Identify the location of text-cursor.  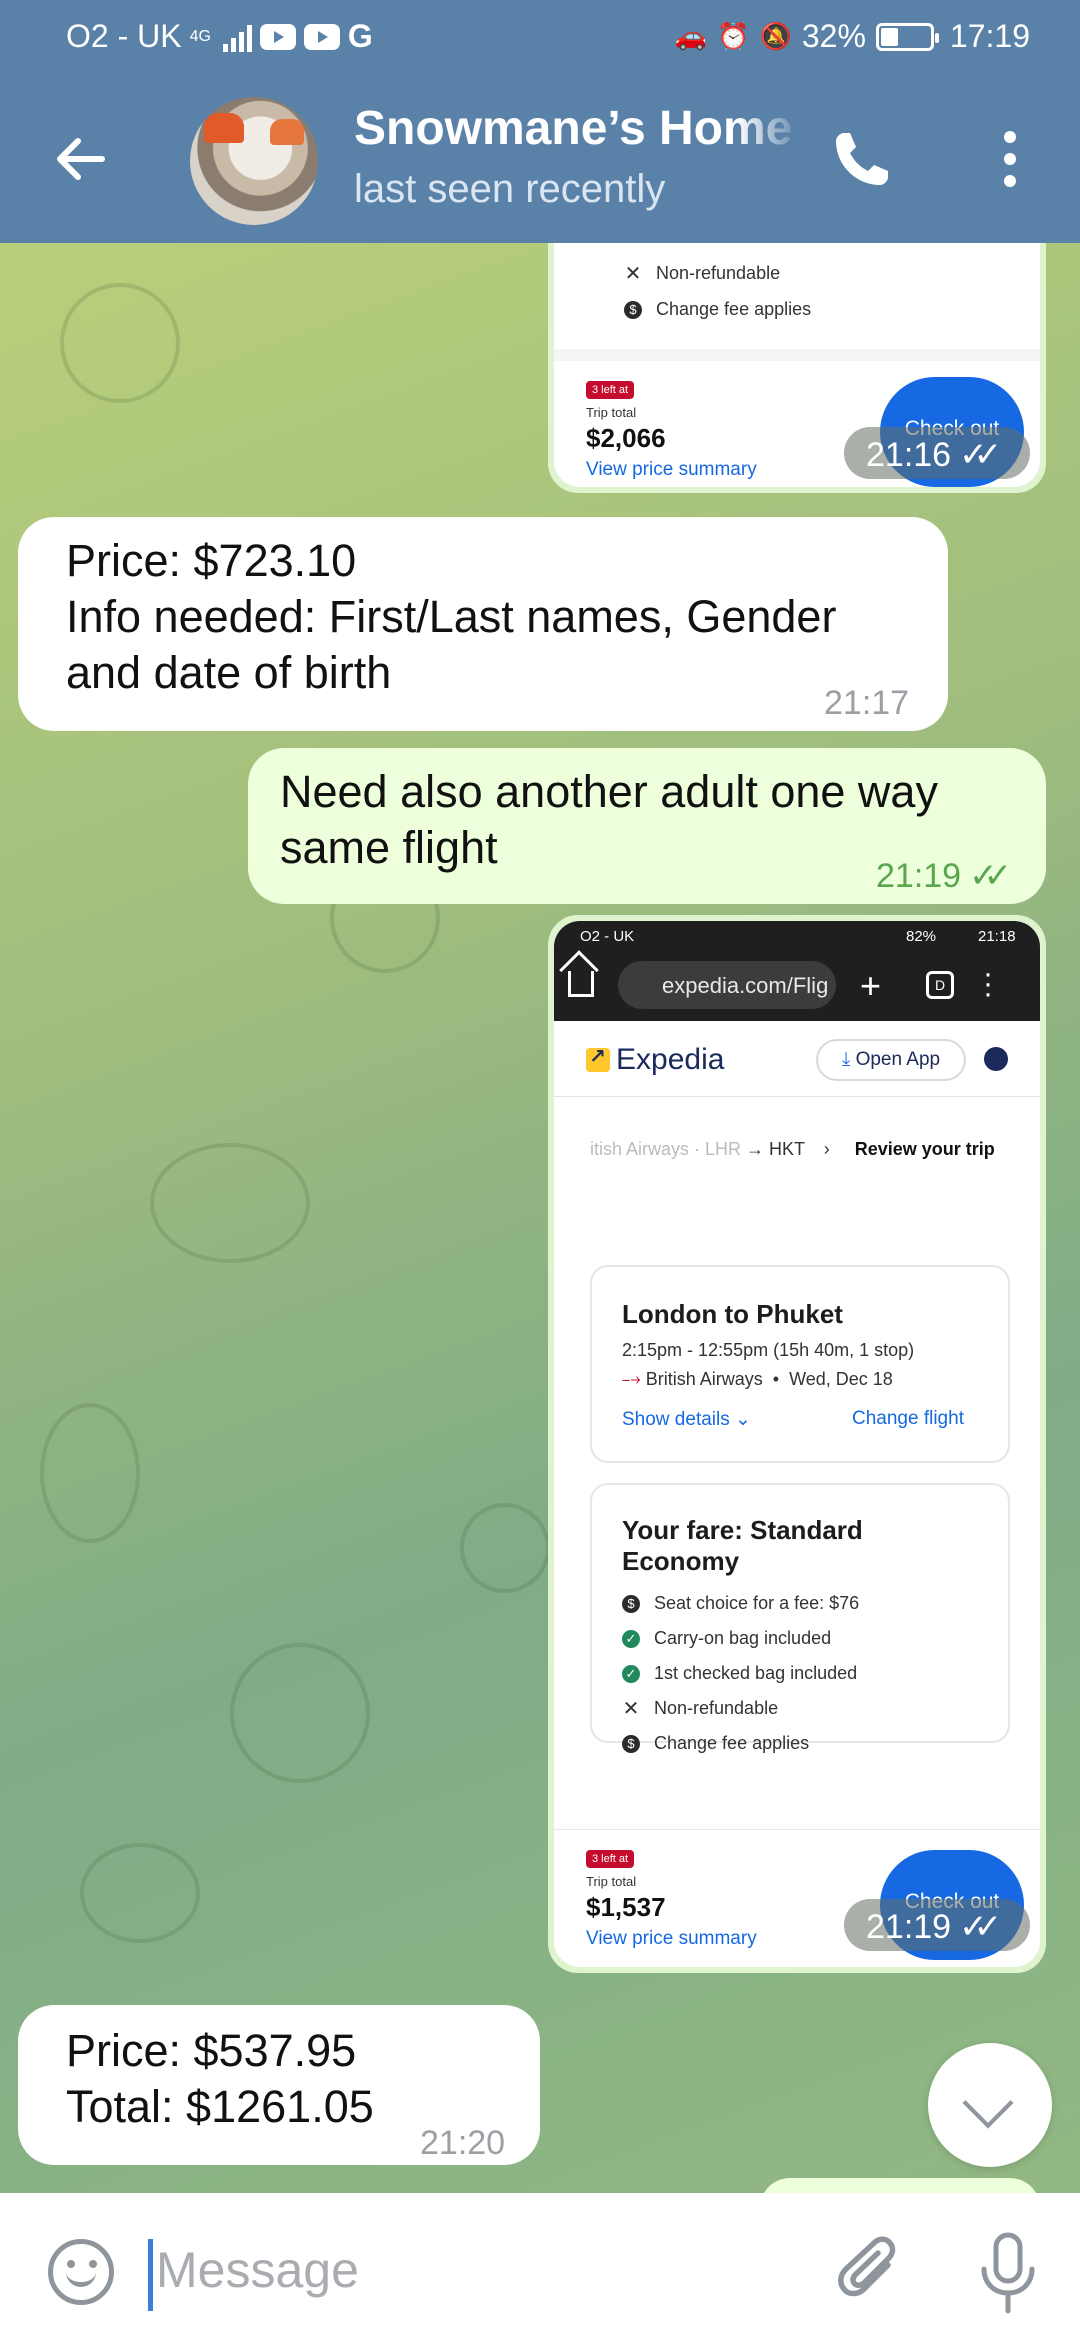
(150, 2275).